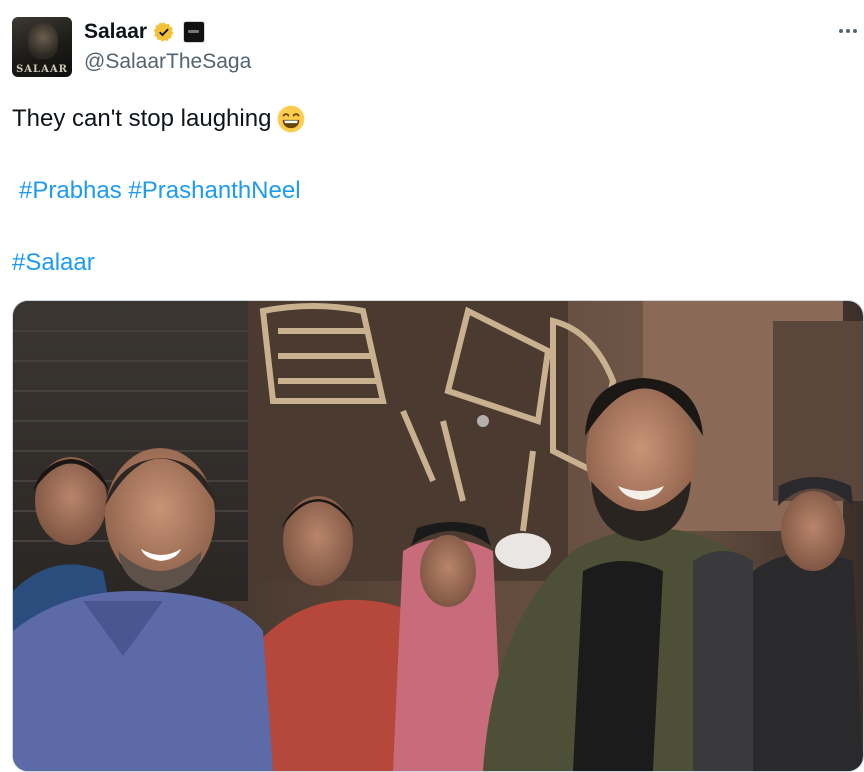  What do you see at coordinates (43, 41) in the screenshot?
I see `avatar-portrait` at bounding box center [43, 41].